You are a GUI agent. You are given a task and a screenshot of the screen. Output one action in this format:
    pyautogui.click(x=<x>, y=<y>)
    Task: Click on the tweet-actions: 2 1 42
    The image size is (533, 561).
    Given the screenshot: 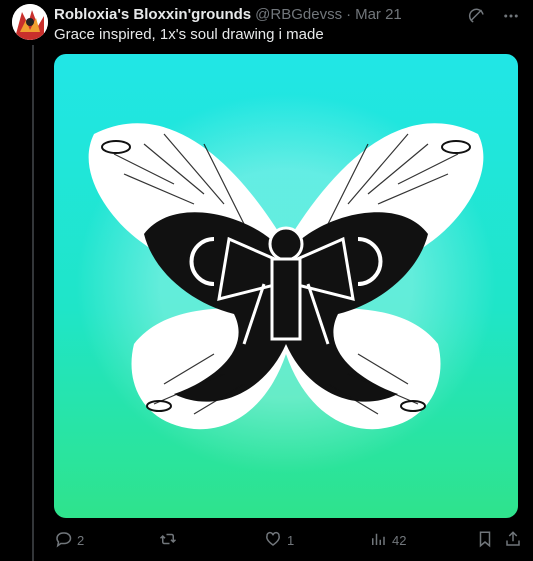 What is the action you would take?
    pyautogui.click(x=289, y=540)
    